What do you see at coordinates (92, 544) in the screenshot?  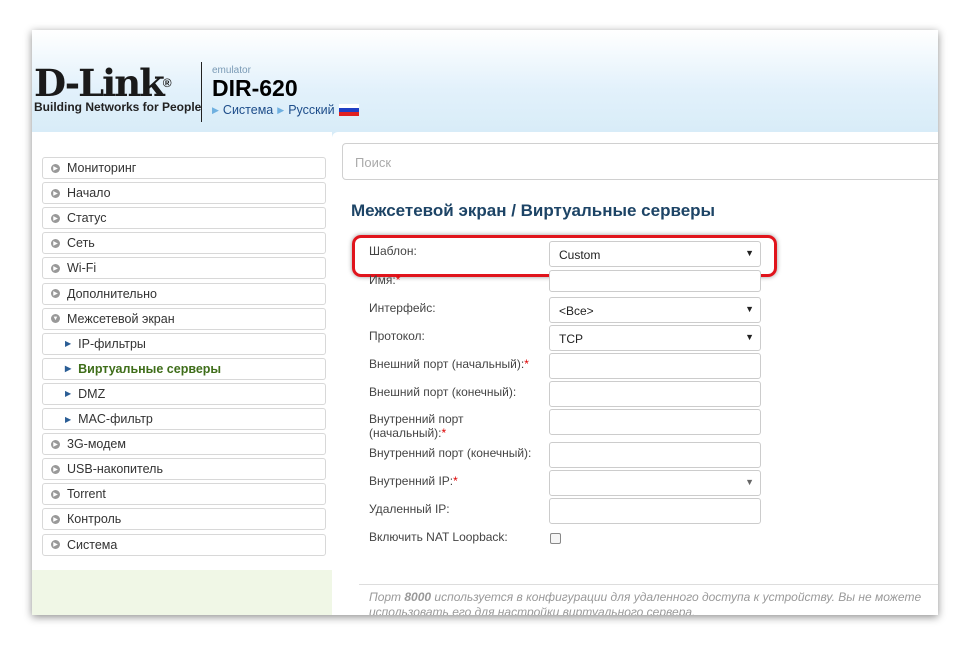 I see `sidebar-item-label: Система` at bounding box center [92, 544].